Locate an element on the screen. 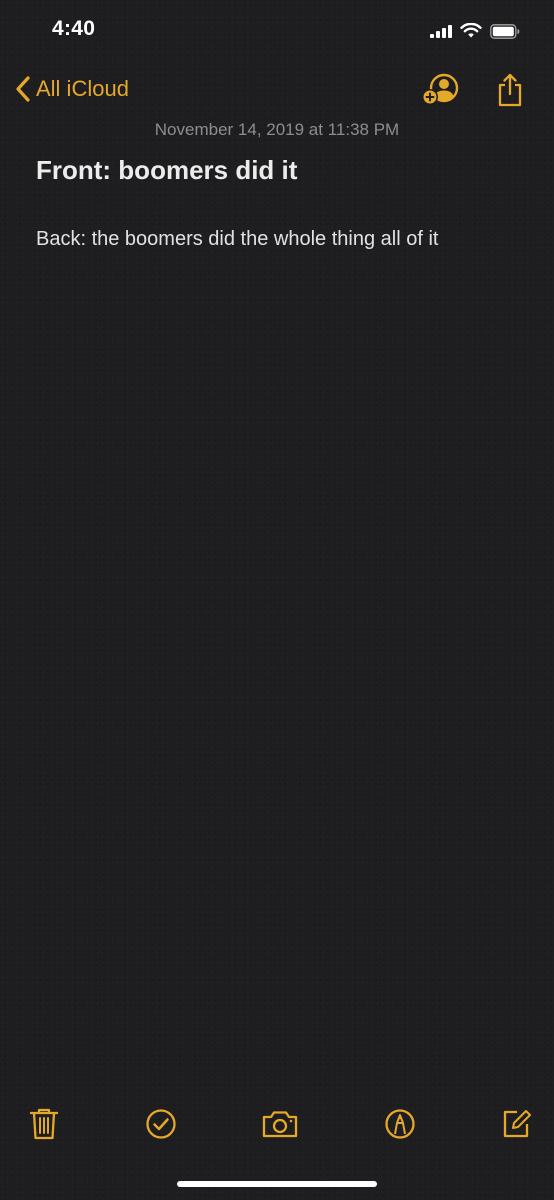 This screenshot has width=554, height=1200. note-date: November 14, 2019 at 11:38 PM is located at coordinates (277, 129).